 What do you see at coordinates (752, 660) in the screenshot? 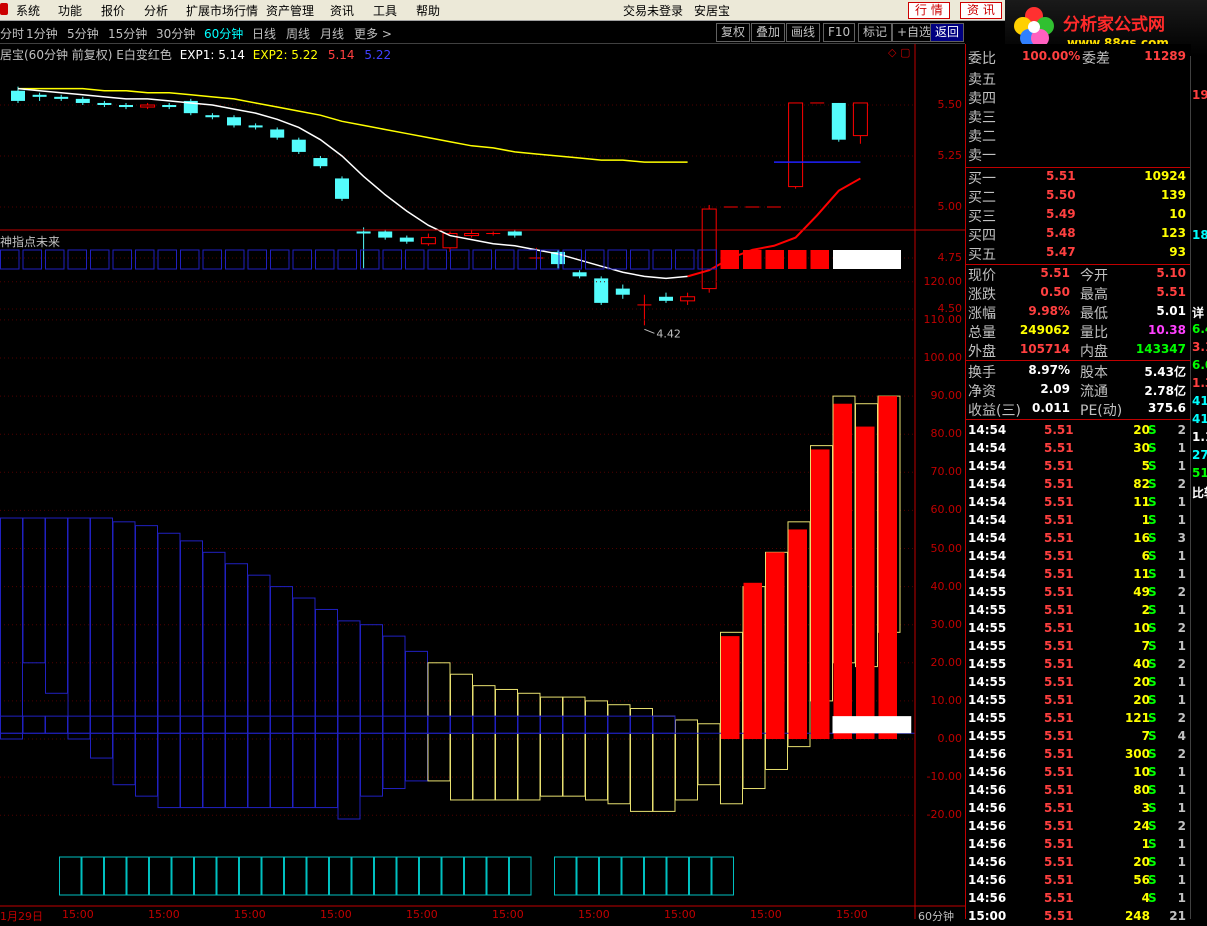
I see `indicator-red-bar` at bounding box center [752, 660].